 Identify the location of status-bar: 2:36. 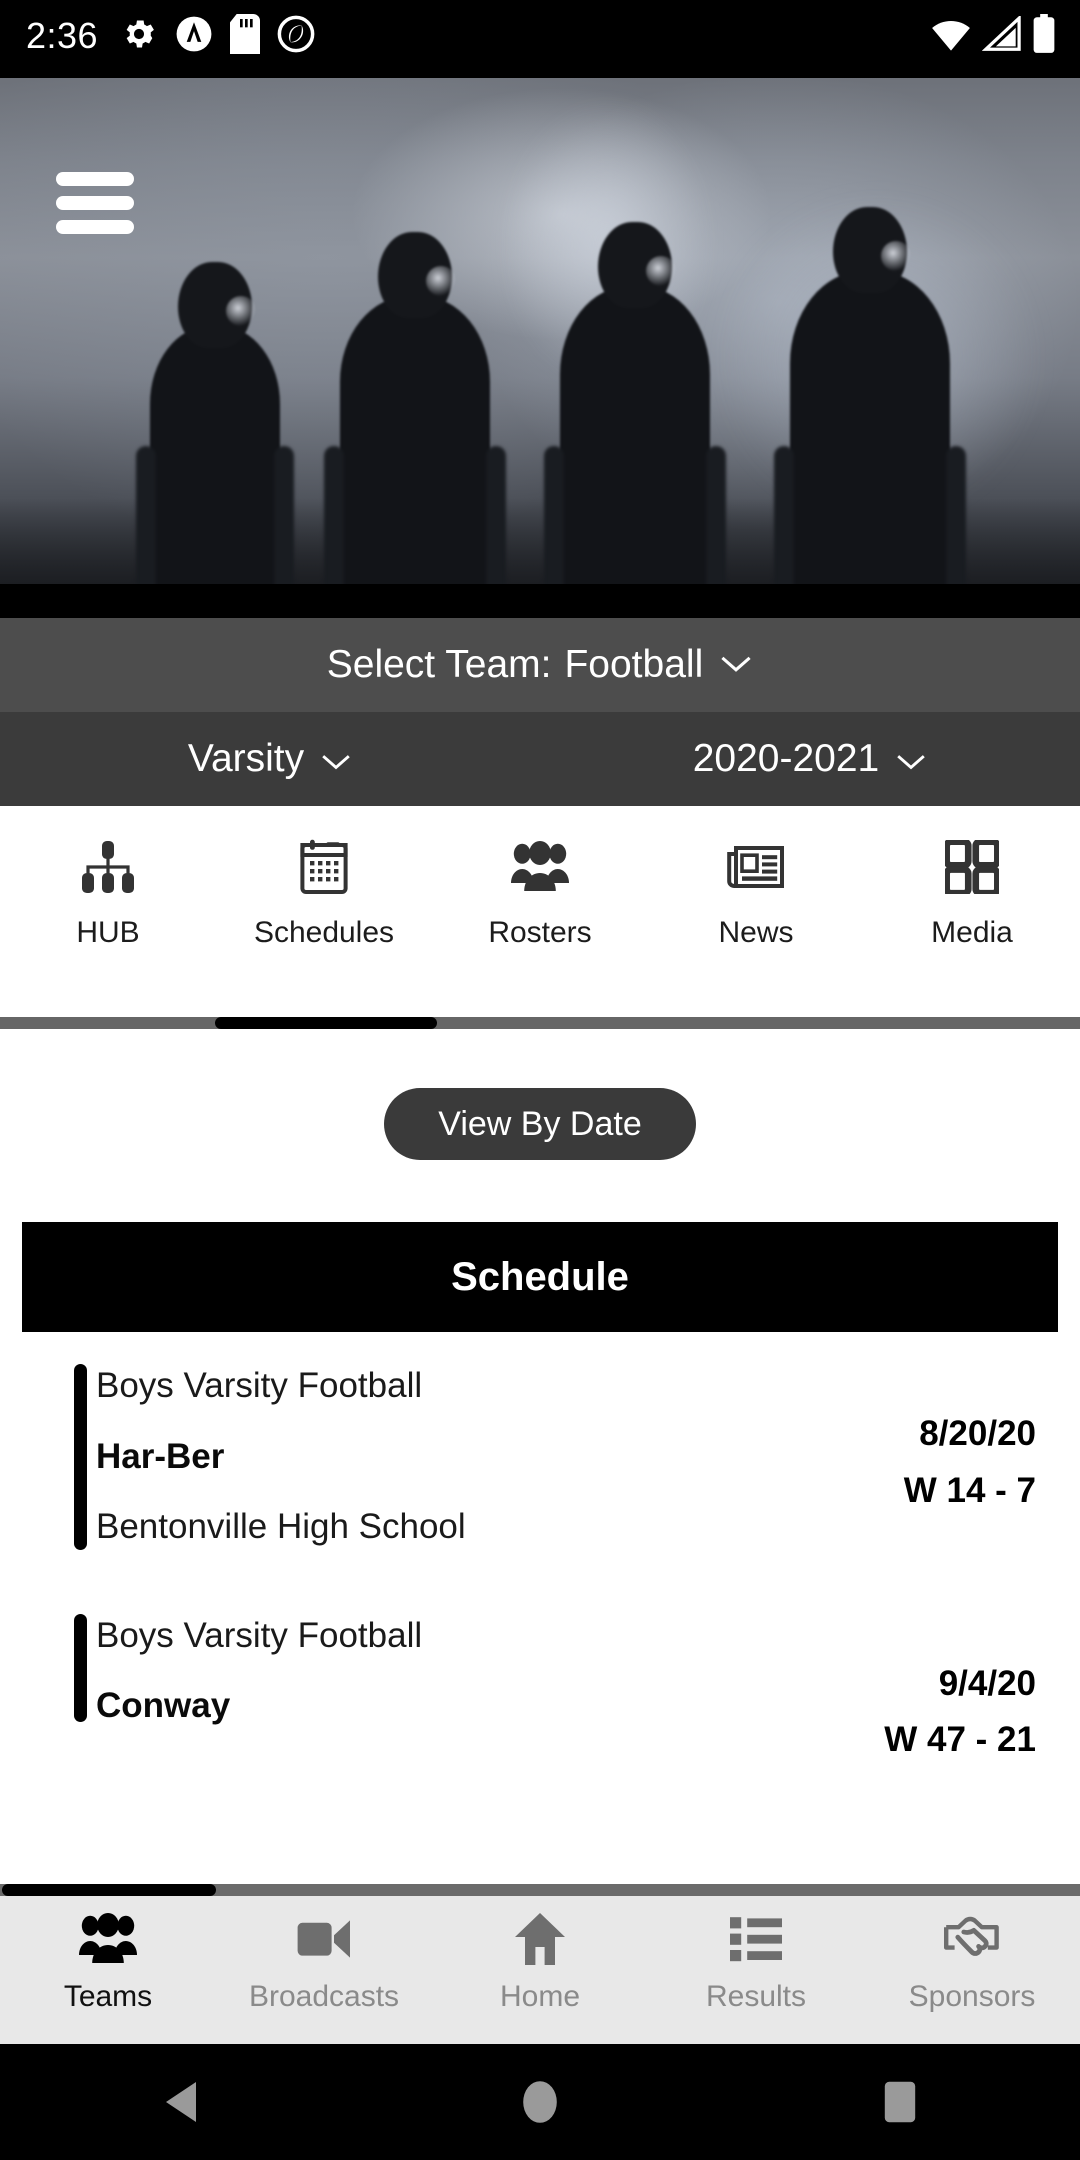
(540, 36).